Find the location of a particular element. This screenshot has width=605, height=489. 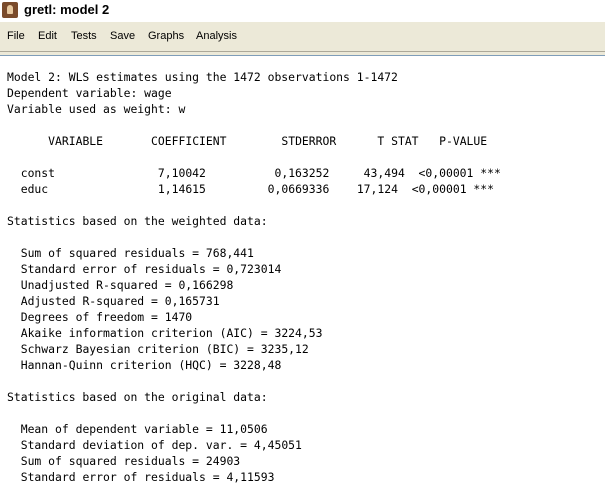

original-stat-line: Standard error of residuals = 4,11593 is located at coordinates (147, 477).